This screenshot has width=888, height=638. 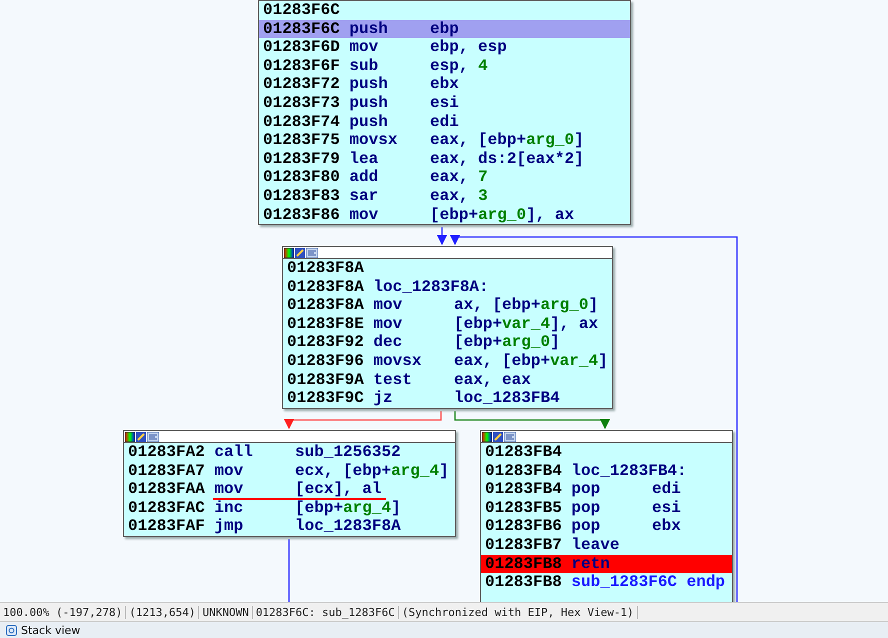 I want to click on address-text: 01283FB6, so click(x=524, y=526).